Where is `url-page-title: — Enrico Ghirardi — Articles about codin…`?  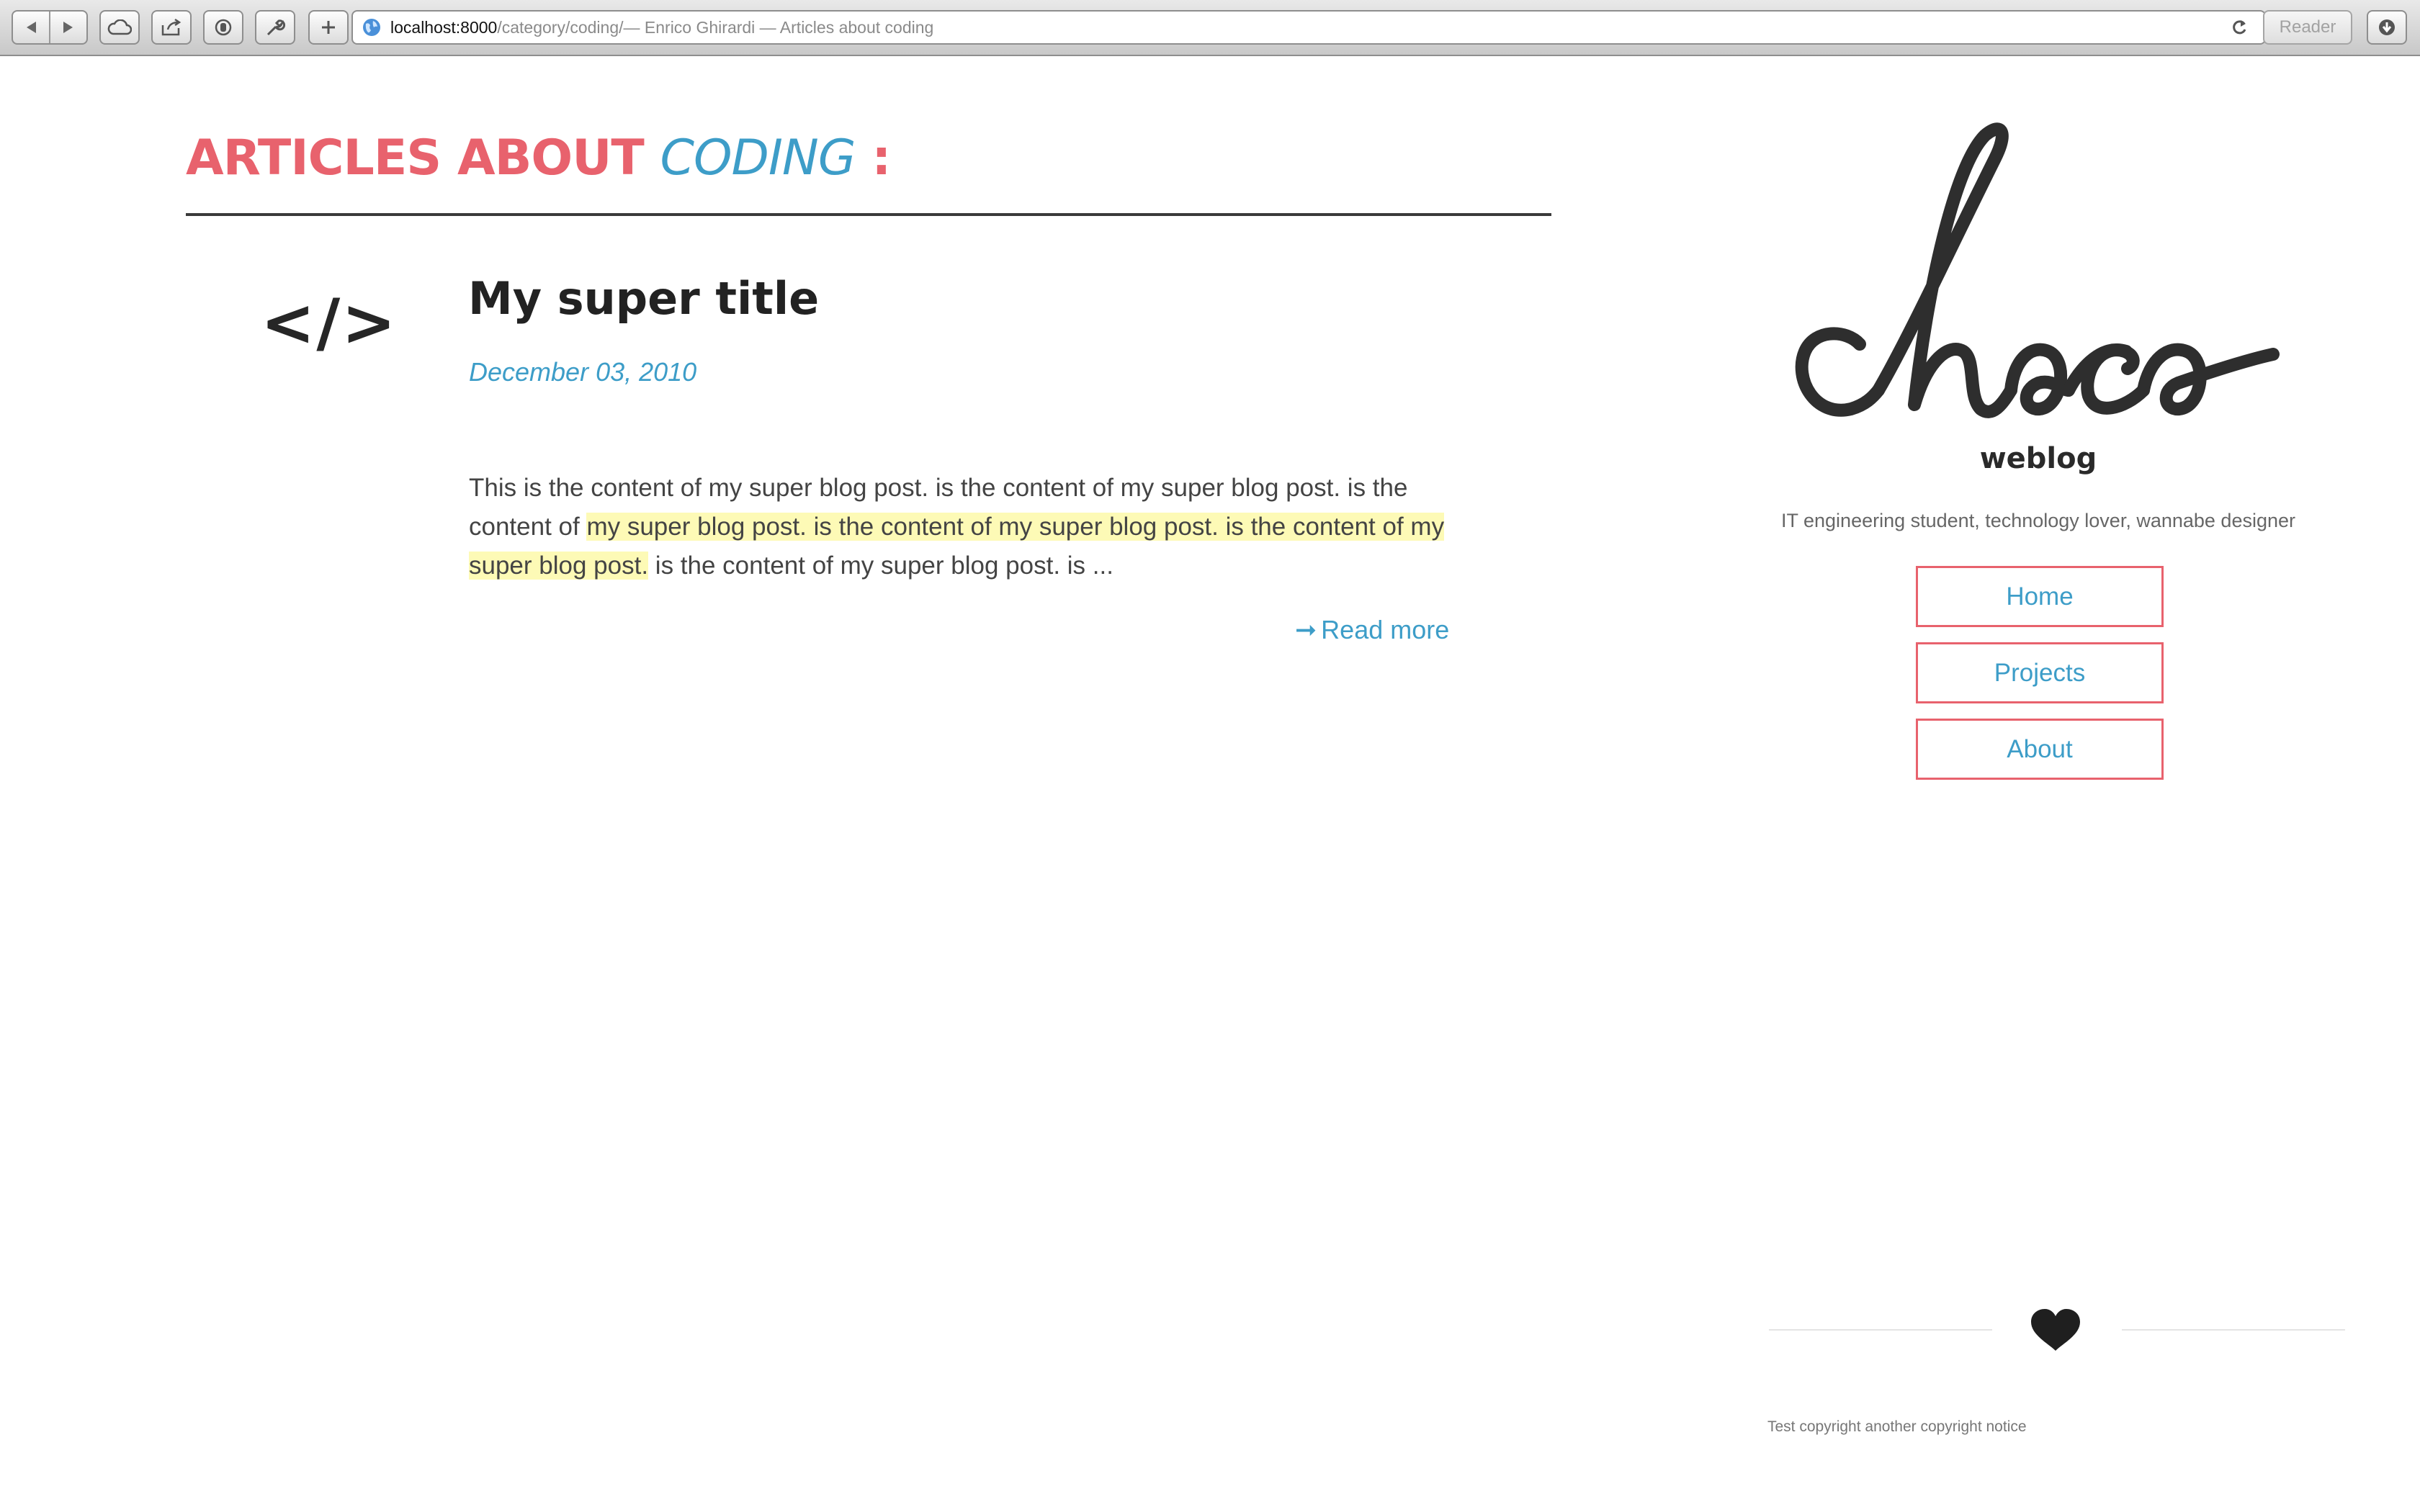 url-page-title: — Enrico Ghirardi — Articles about codin… is located at coordinates (778, 27).